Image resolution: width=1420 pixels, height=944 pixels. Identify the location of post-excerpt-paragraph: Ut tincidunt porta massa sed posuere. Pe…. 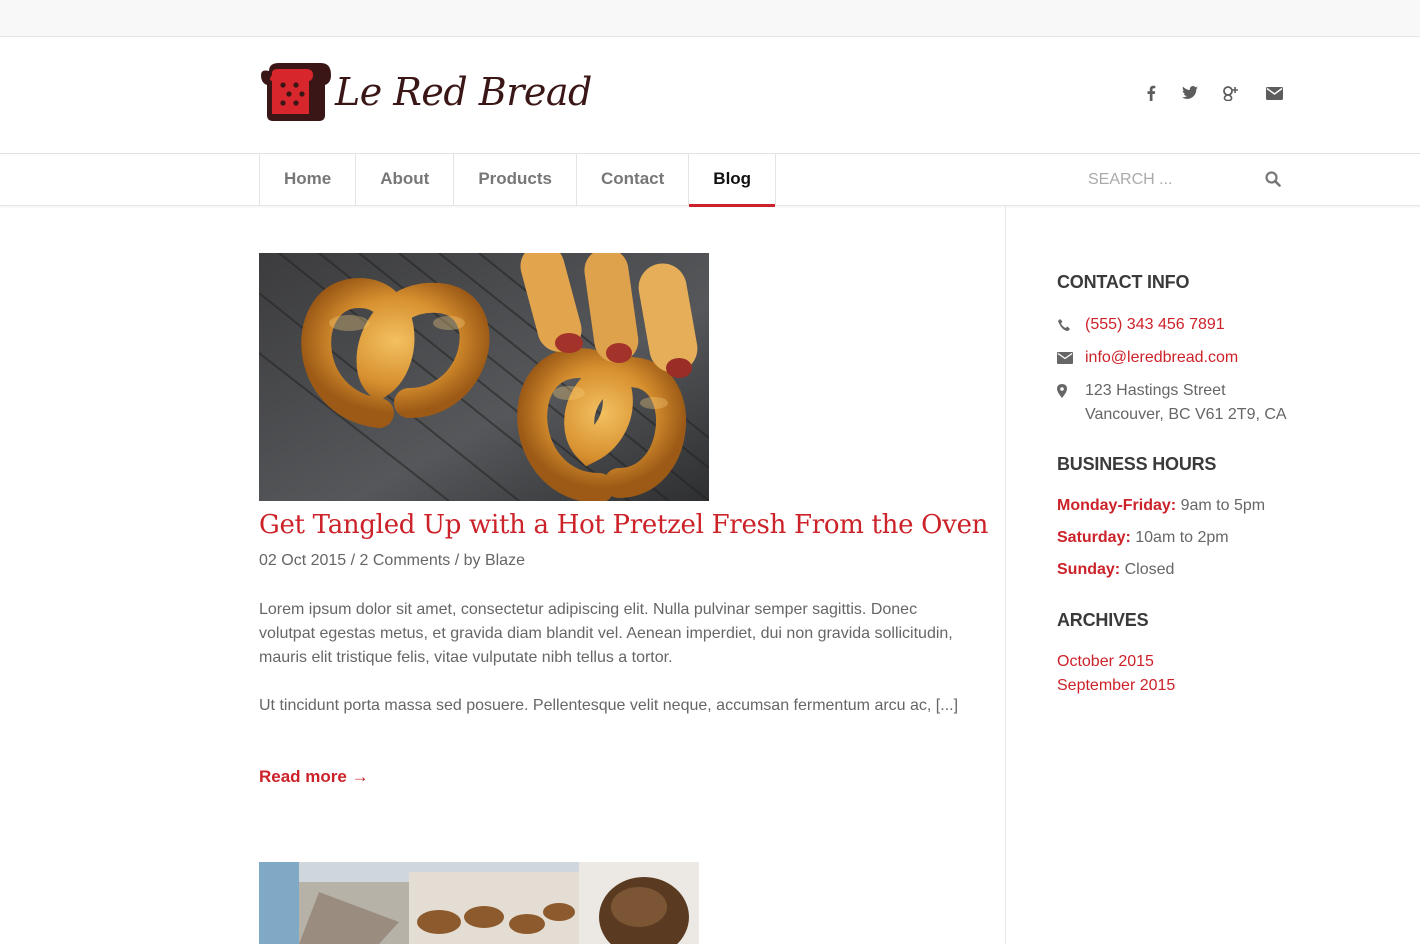
(609, 705).